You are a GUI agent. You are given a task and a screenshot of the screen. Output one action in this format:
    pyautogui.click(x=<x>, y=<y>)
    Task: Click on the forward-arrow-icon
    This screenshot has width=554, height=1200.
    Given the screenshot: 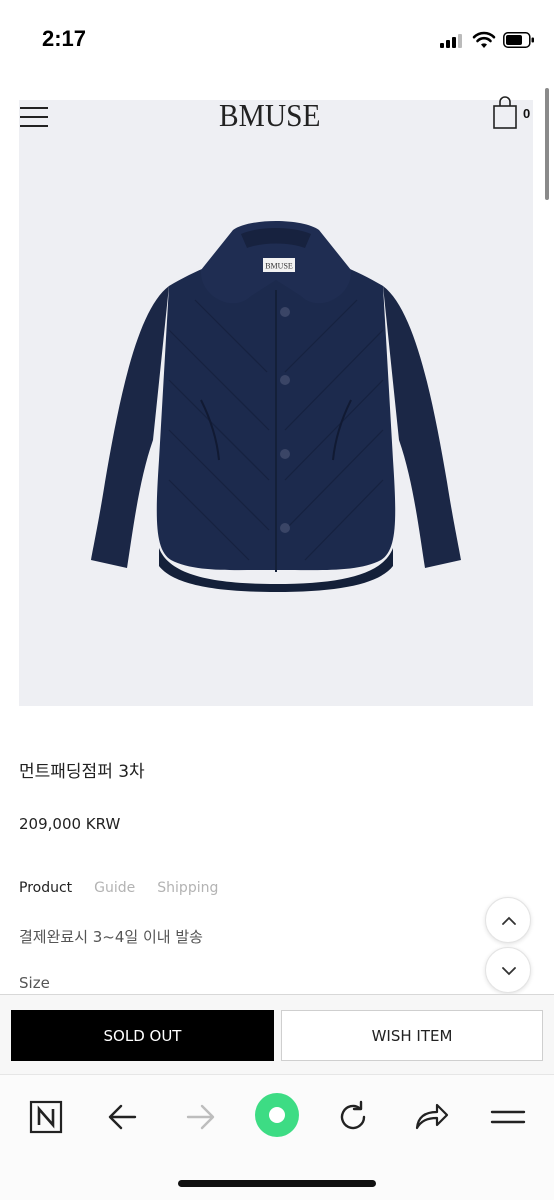 What is the action you would take?
    pyautogui.click(x=200, y=1117)
    